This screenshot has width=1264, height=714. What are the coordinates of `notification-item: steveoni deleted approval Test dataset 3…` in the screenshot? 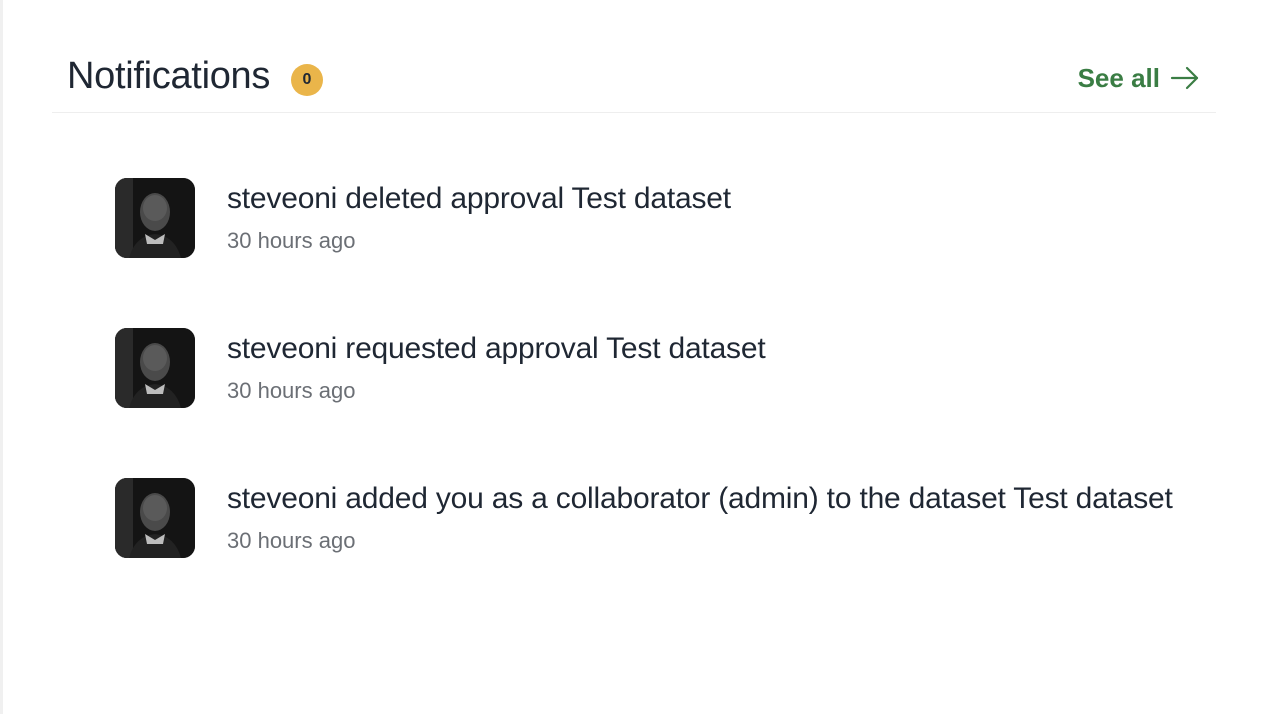 It's located at (675, 218).